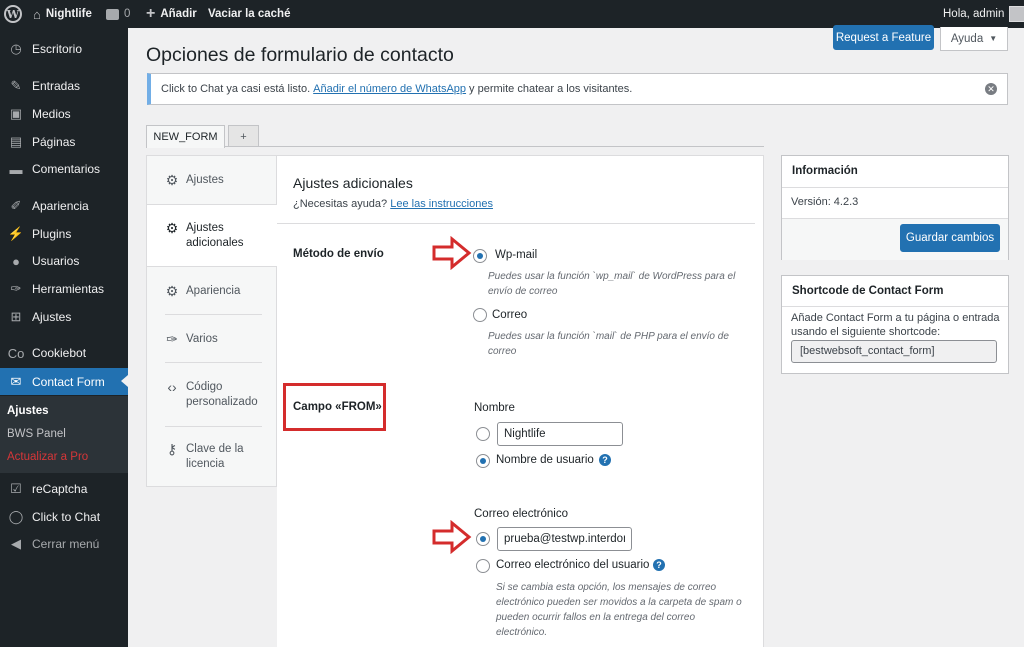 Image resolution: width=1024 pixels, height=647 pixels. Describe the element at coordinates (300, 55) in the screenshot. I see `page-title: Opciones de formulario de contacto` at that location.